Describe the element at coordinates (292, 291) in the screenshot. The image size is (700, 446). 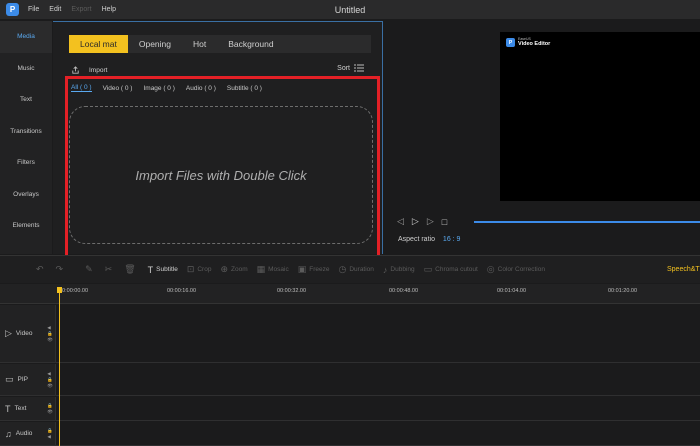
I see `ruler-tick-label: 00:00:32.00` at that location.